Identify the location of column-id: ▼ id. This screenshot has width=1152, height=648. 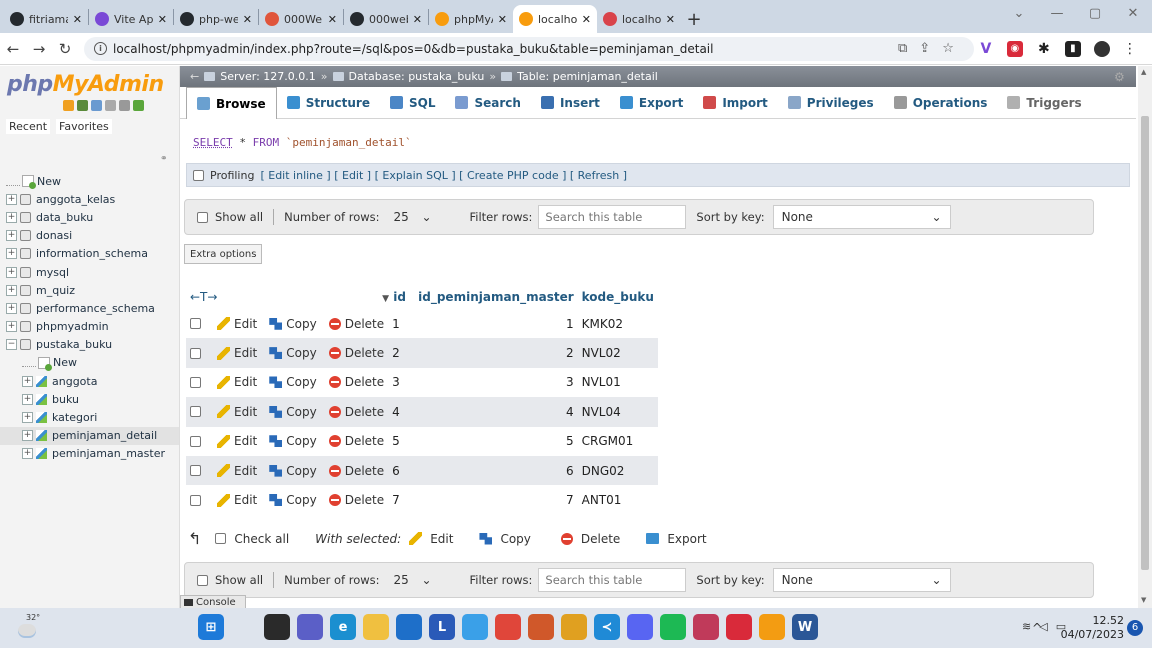
(398, 297).